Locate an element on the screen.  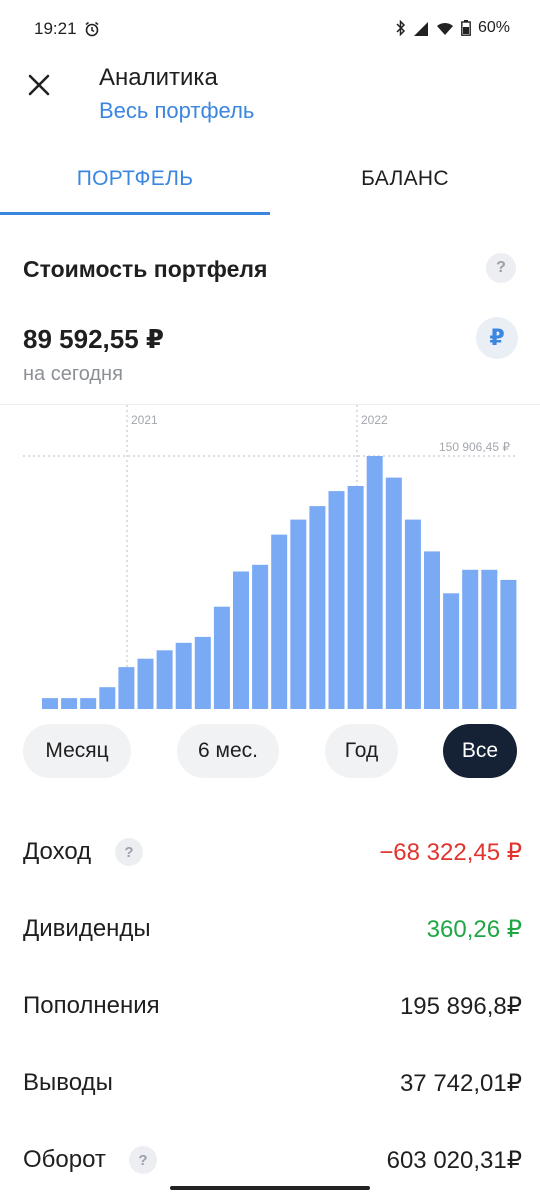
stat-row-withdrawals: Выводы 37 742,01₽ is located at coordinates (270, 1085).